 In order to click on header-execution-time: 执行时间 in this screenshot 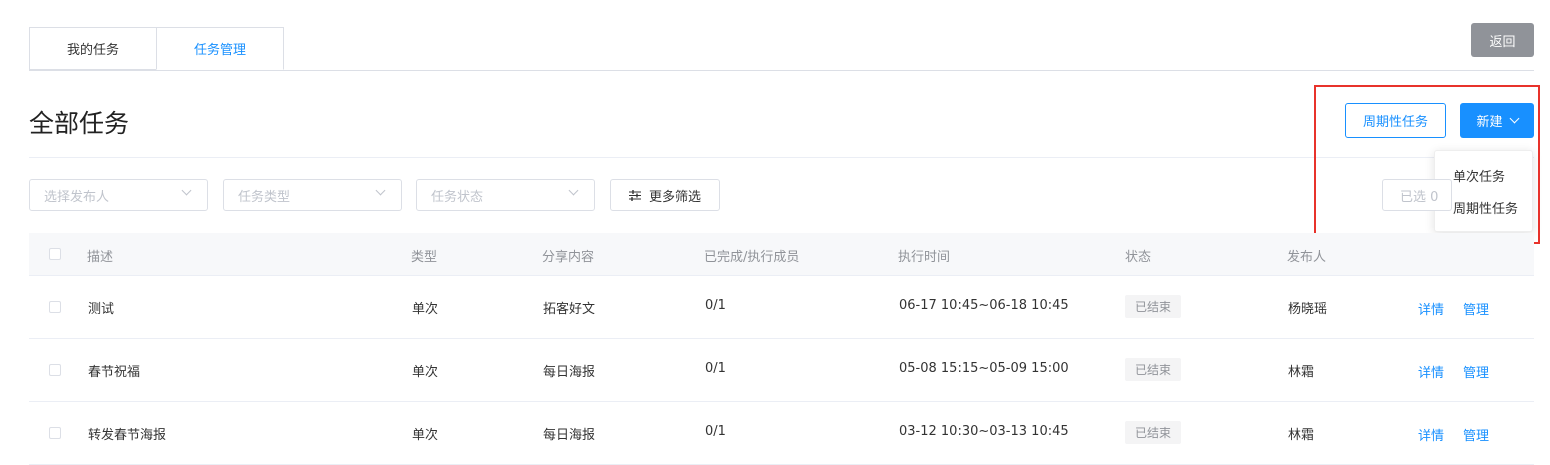, I will do `click(924, 257)`.